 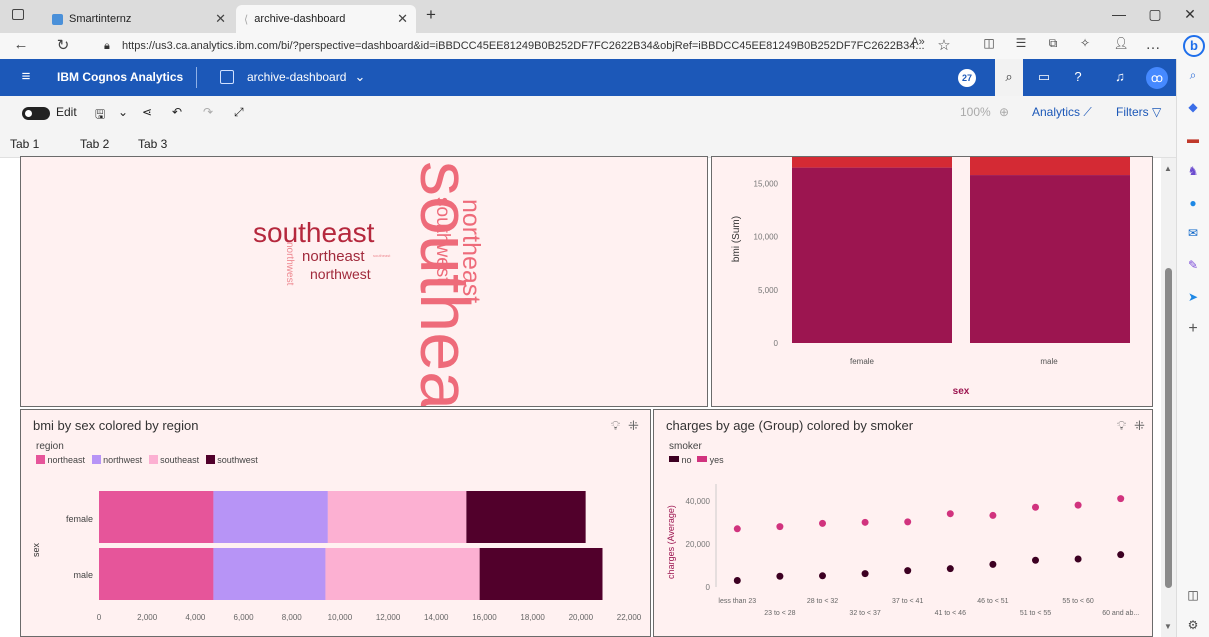 What do you see at coordinates (1004, 112) in the screenshot?
I see `zoom-icon: ⊕` at bounding box center [1004, 112].